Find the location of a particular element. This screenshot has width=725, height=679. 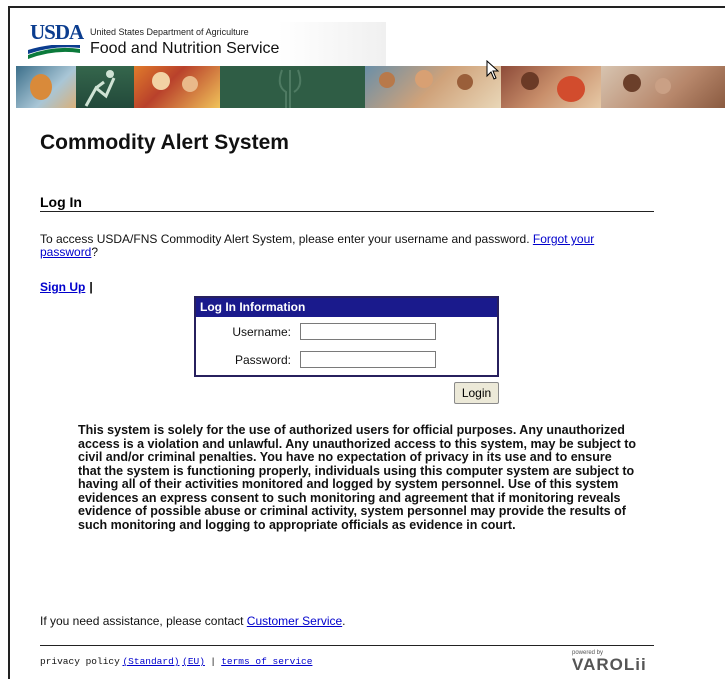

login-button: Login is located at coordinates (476, 393).